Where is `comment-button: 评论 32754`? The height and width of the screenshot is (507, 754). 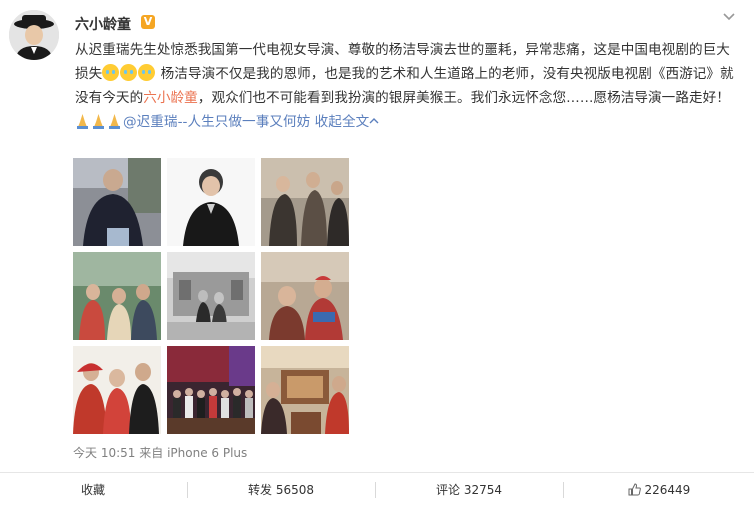
comment-button: 评论 32754 is located at coordinates (469, 490).